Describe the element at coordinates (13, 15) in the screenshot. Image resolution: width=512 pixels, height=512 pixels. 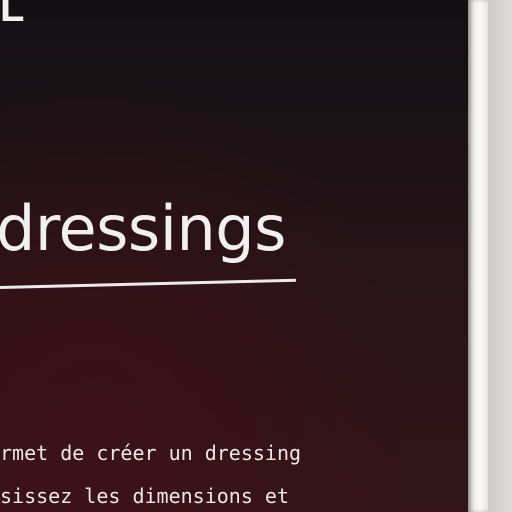
I see `logo-mark: L` at that location.